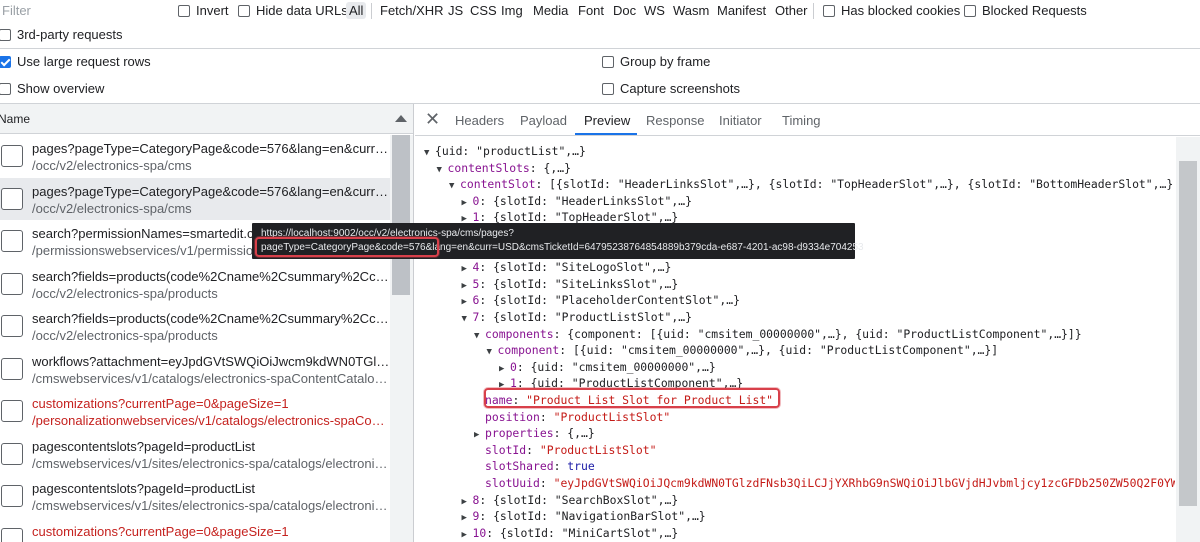 Image resolution: width=1200 pixels, height=542 pixels. Describe the element at coordinates (791, 10) in the screenshot. I see `type-filter-other: Other` at that location.